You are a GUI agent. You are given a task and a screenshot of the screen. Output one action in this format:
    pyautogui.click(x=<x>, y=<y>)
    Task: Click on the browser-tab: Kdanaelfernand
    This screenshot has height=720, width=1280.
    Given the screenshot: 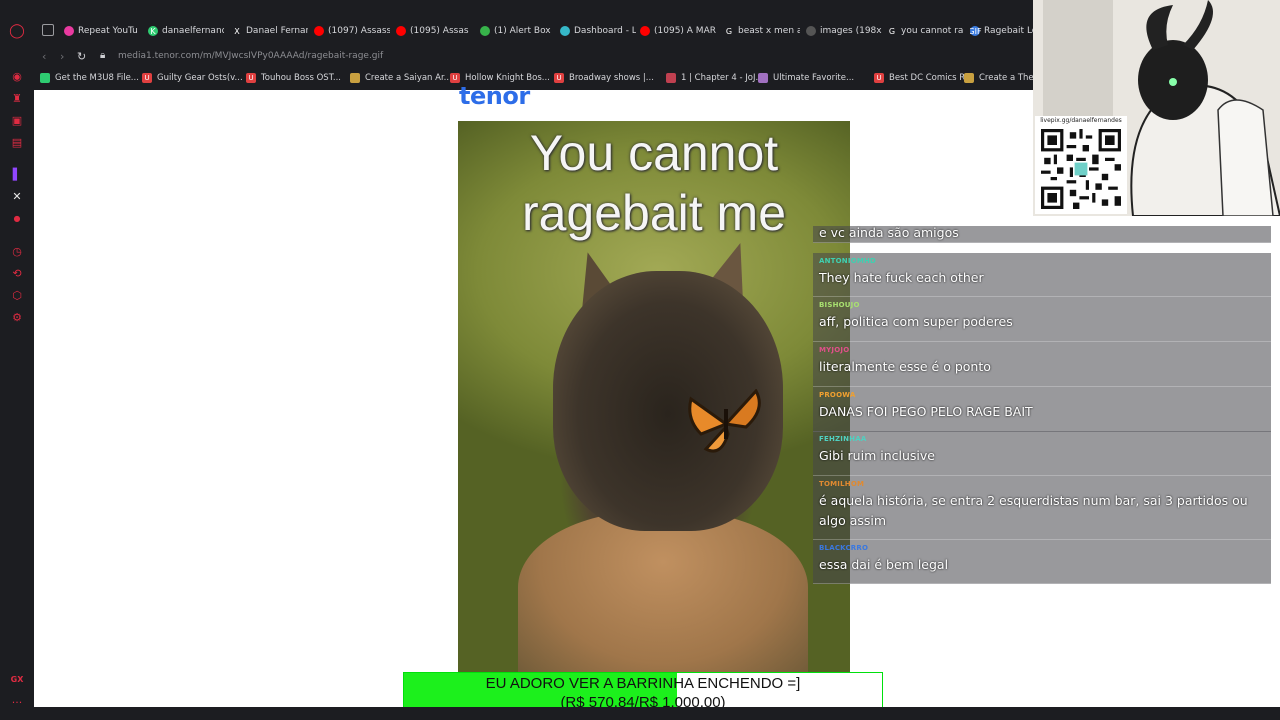 What is the action you would take?
    pyautogui.click(x=186, y=31)
    